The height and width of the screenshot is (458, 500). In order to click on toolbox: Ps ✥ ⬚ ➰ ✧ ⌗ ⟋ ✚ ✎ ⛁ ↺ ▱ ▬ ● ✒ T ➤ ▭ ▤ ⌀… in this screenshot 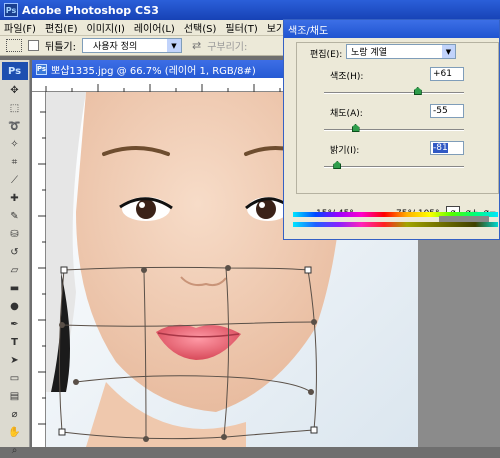, I will do `click(15, 258)`.